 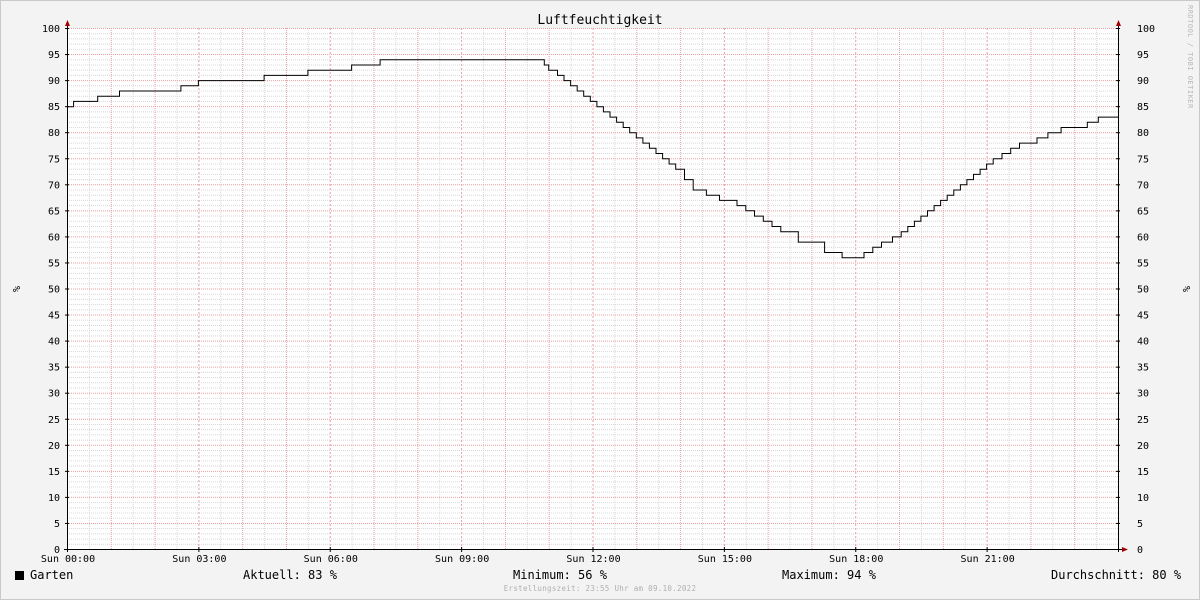 I want to click on y-axis-arrow-left-icon, so click(x=67, y=23).